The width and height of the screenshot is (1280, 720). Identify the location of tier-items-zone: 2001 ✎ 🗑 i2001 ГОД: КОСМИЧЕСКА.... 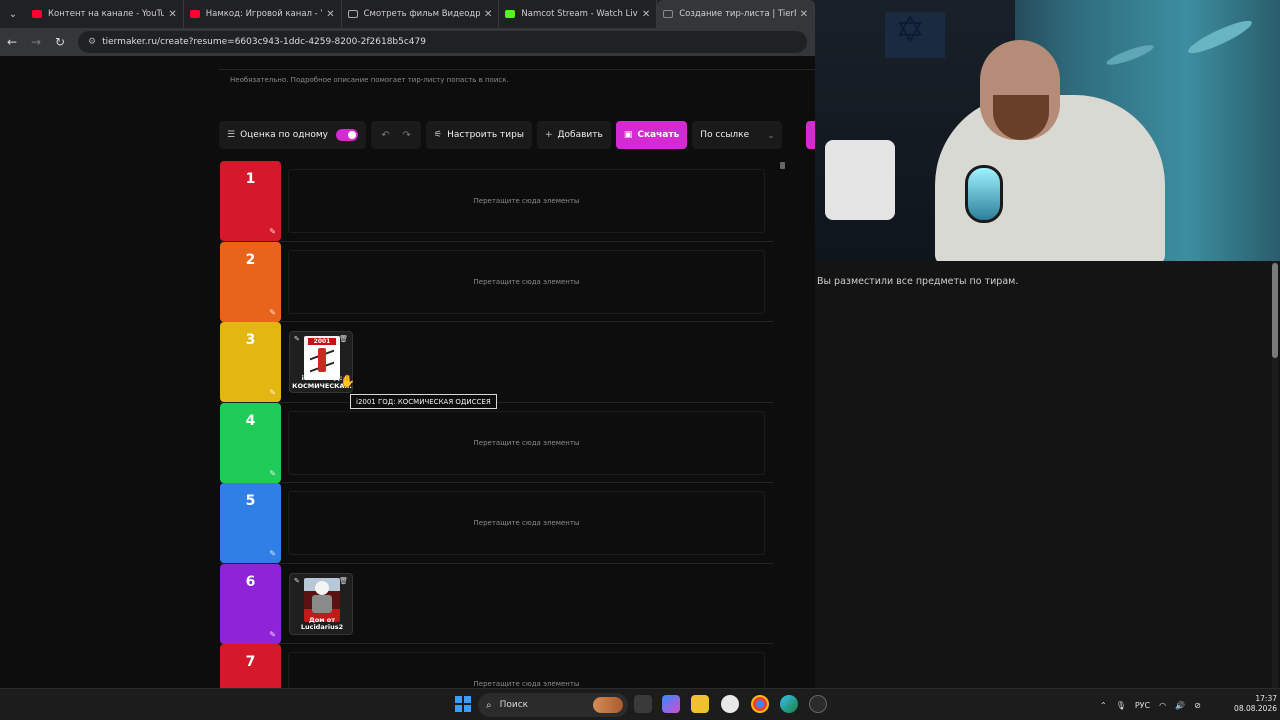
(526, 362).